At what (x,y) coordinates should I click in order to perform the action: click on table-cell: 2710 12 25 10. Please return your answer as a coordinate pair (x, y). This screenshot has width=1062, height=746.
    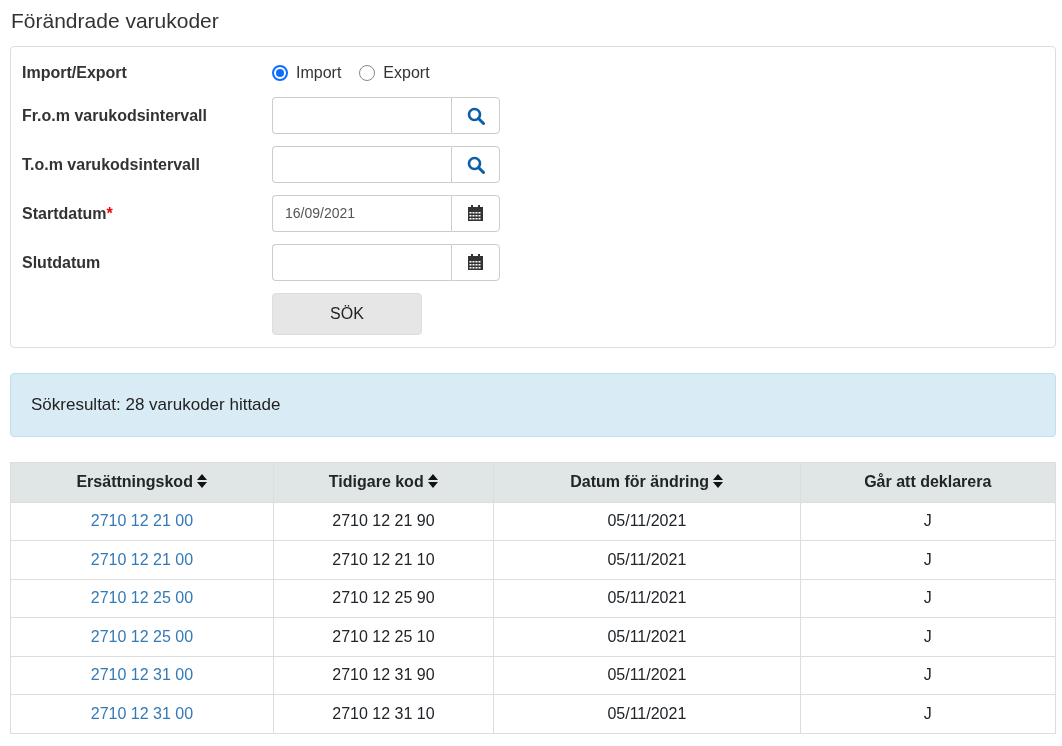
    Looking at the image, I should click on (383, 637).